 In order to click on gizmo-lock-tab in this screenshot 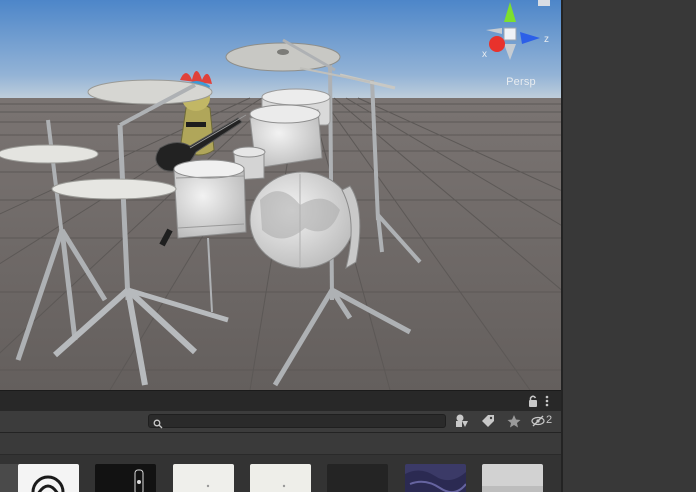, I will do `click(544, 3)`.